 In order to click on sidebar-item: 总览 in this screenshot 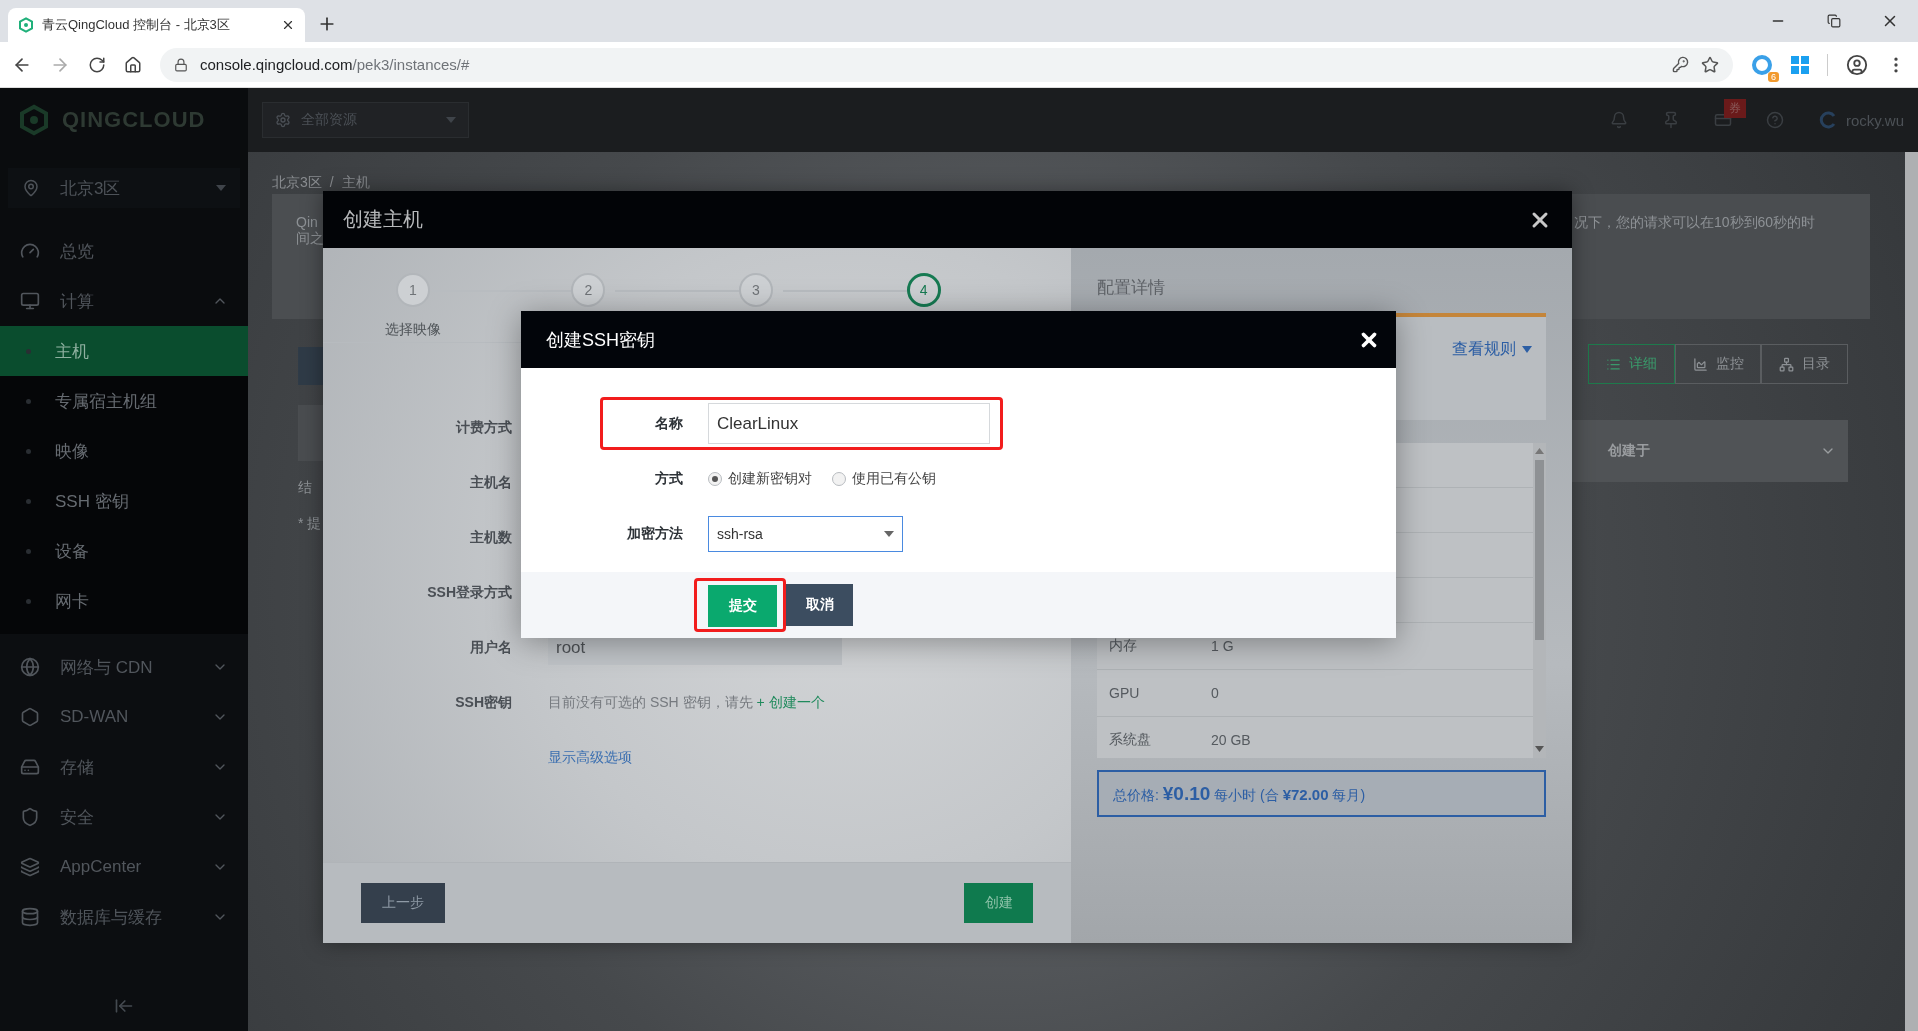, I will do `click(124, 251)`.